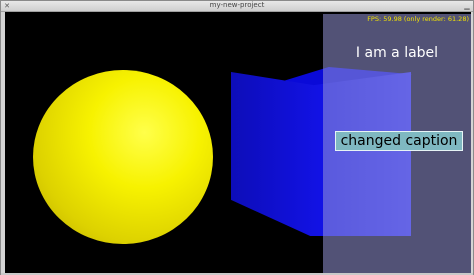 Image resolution: width=474 pixels, height=275 pixels. I want to click on overlay-label: I am a label, so click(397, 53).